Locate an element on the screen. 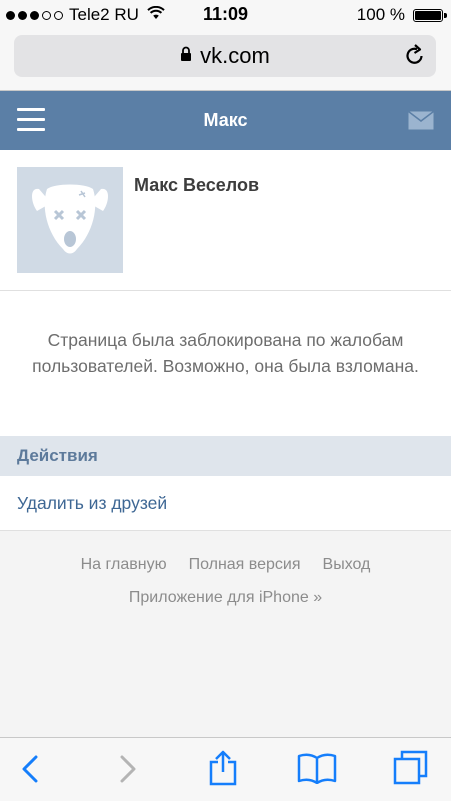  home-link: На главную is located at coordinates (124, 565).